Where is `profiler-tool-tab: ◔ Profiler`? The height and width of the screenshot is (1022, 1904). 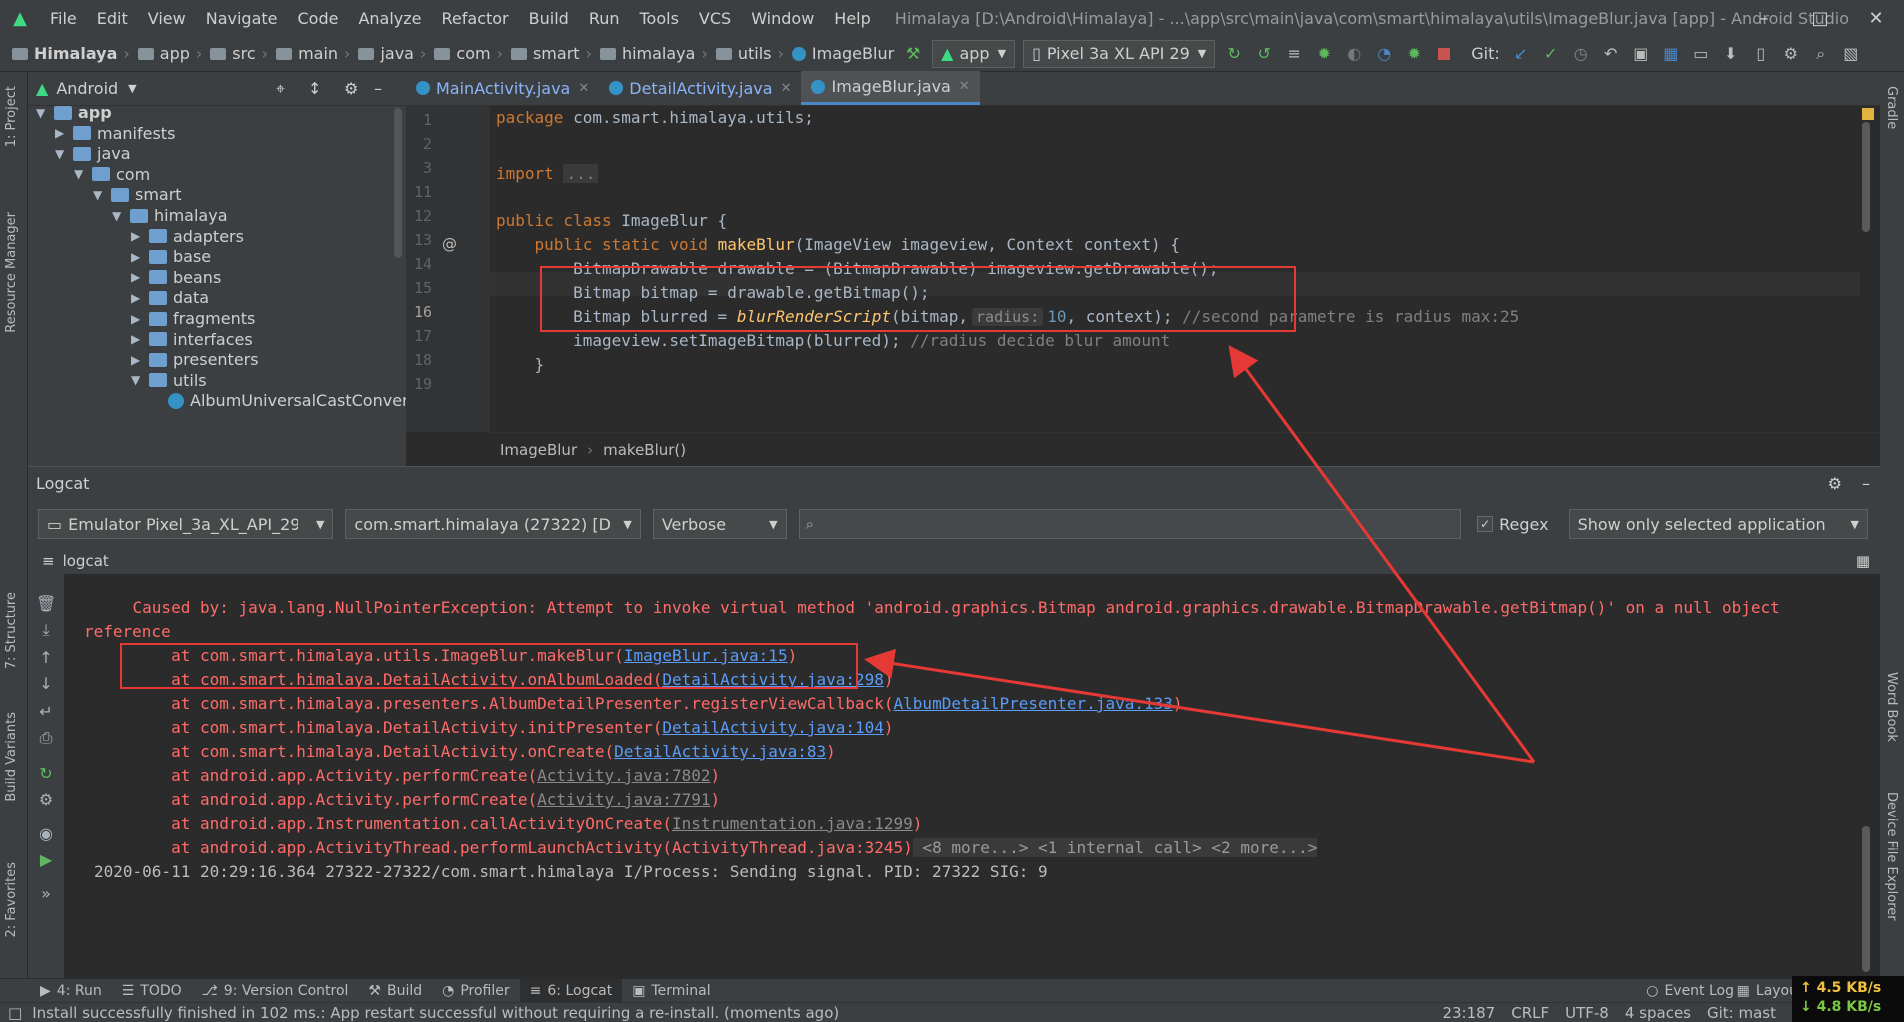
profiler-tool-tab: ◔ Profiler is located at coordinates (476, 991).